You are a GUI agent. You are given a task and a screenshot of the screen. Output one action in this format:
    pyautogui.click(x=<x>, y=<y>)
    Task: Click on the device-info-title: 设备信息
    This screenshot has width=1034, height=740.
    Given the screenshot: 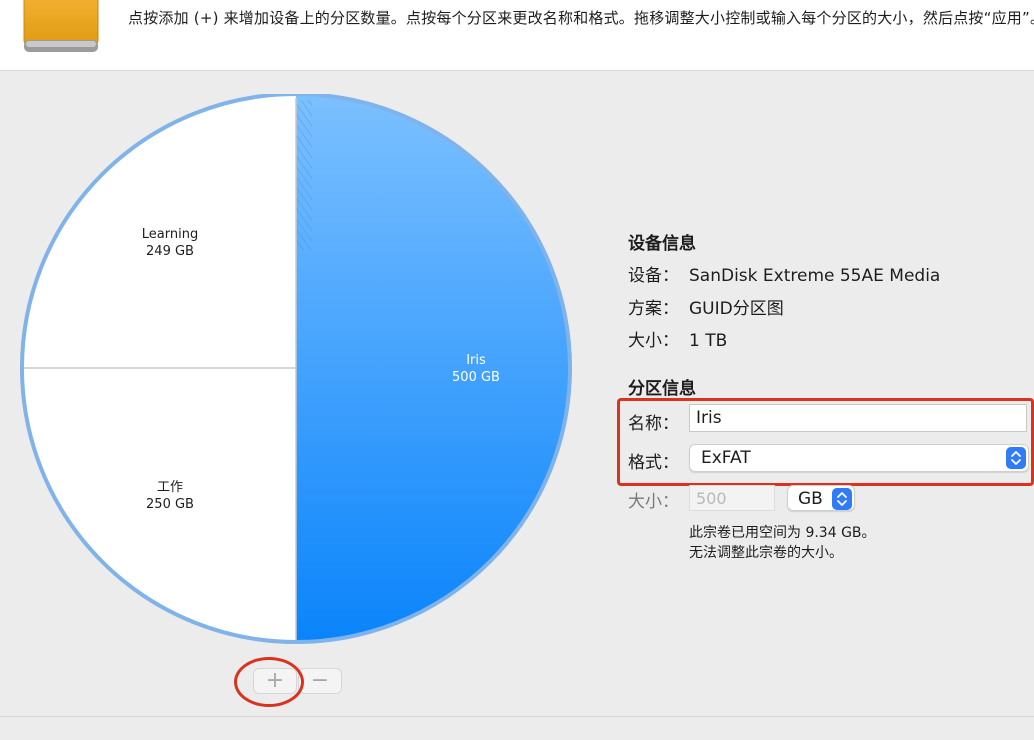 What is the action you would take?
    pyautogui.click(x=662, y=244)
    